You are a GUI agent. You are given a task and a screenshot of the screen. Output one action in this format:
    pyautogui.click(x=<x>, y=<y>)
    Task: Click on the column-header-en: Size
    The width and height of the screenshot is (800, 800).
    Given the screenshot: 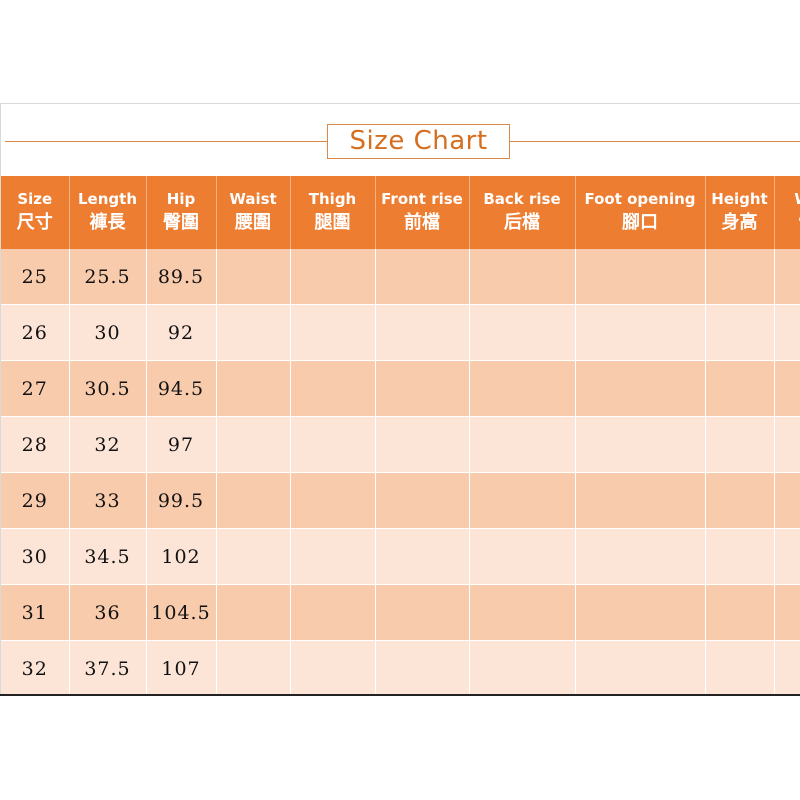 What is the action you would take?
    pyautogui.click(x=35, y=198)
    